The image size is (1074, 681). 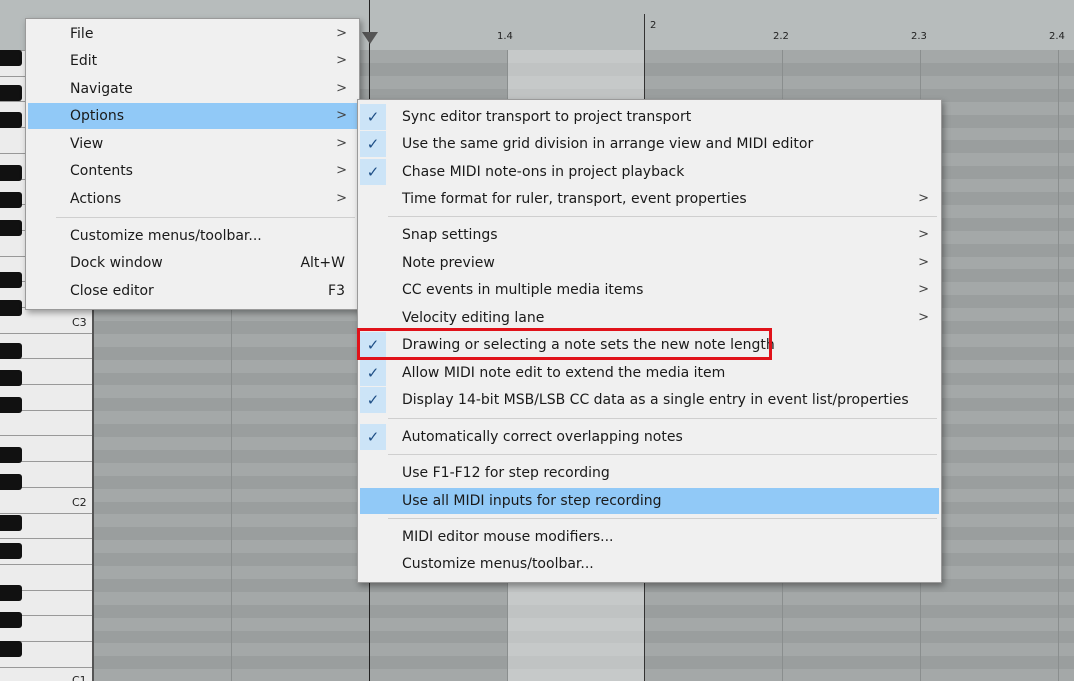 I want to click on menu-item-dock-window: Dock window Alt+W, so click(x=192, y=263).